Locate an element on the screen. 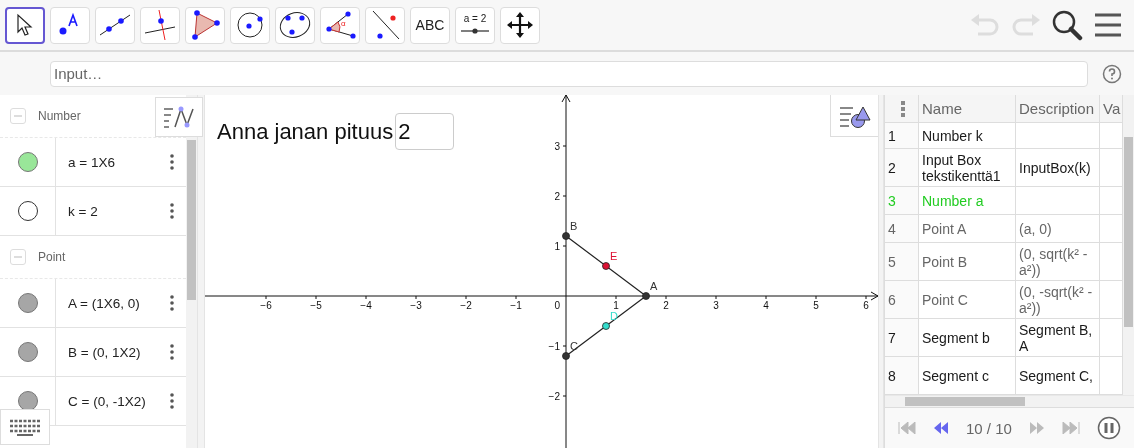 This screenshot has width=1134, height=448. ellipse-icon is located at coordinates (295, 25).